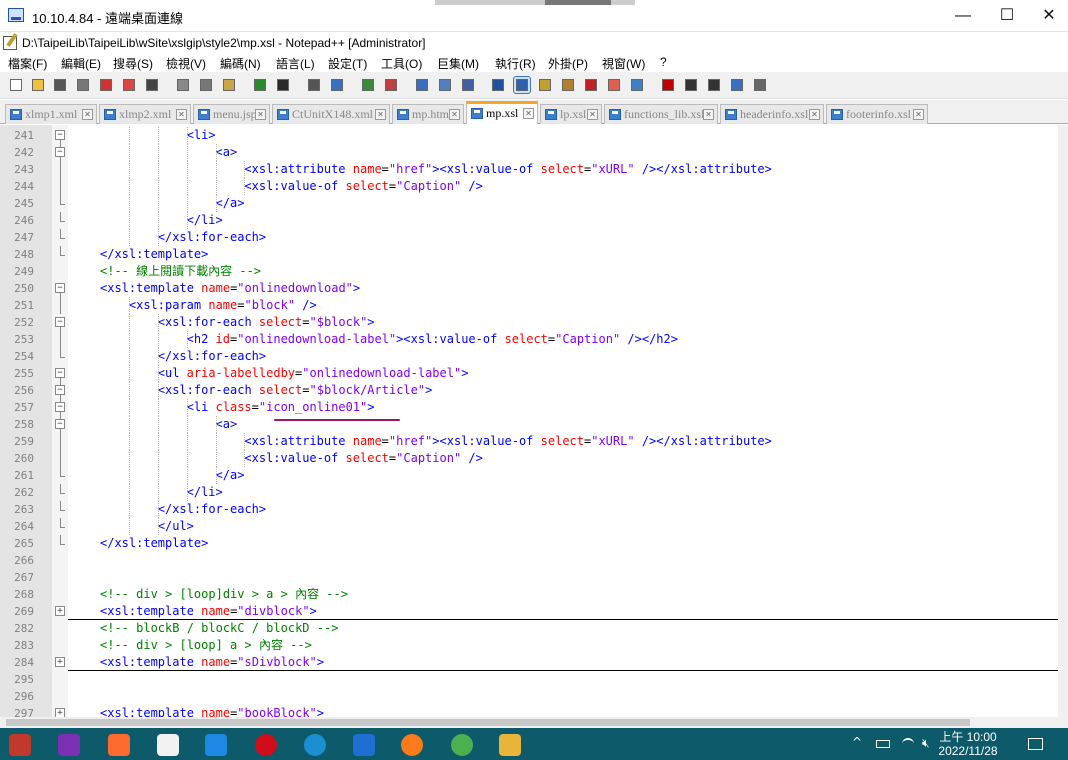 The height and width of the screenshot is (760, 1068). Describe the element at coordinates (515, 63) in the screenshot. I see `menu-item: 執行(R)` at that location.